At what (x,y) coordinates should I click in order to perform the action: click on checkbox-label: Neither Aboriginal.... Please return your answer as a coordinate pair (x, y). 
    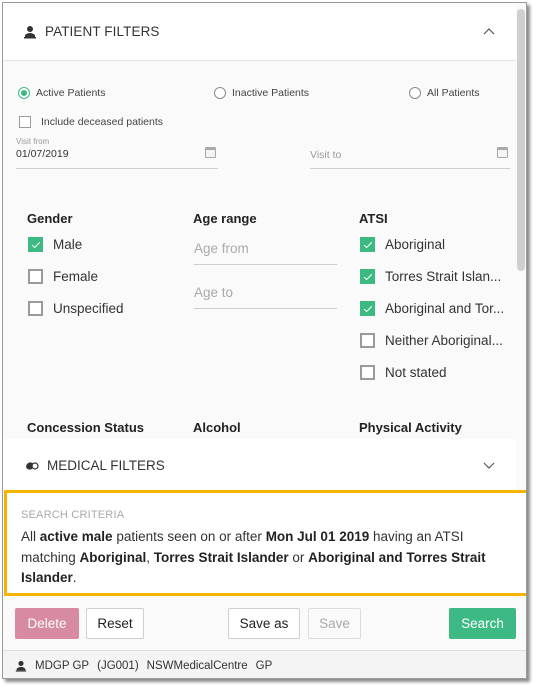
    Looking at the image, I should click on (444, 340).